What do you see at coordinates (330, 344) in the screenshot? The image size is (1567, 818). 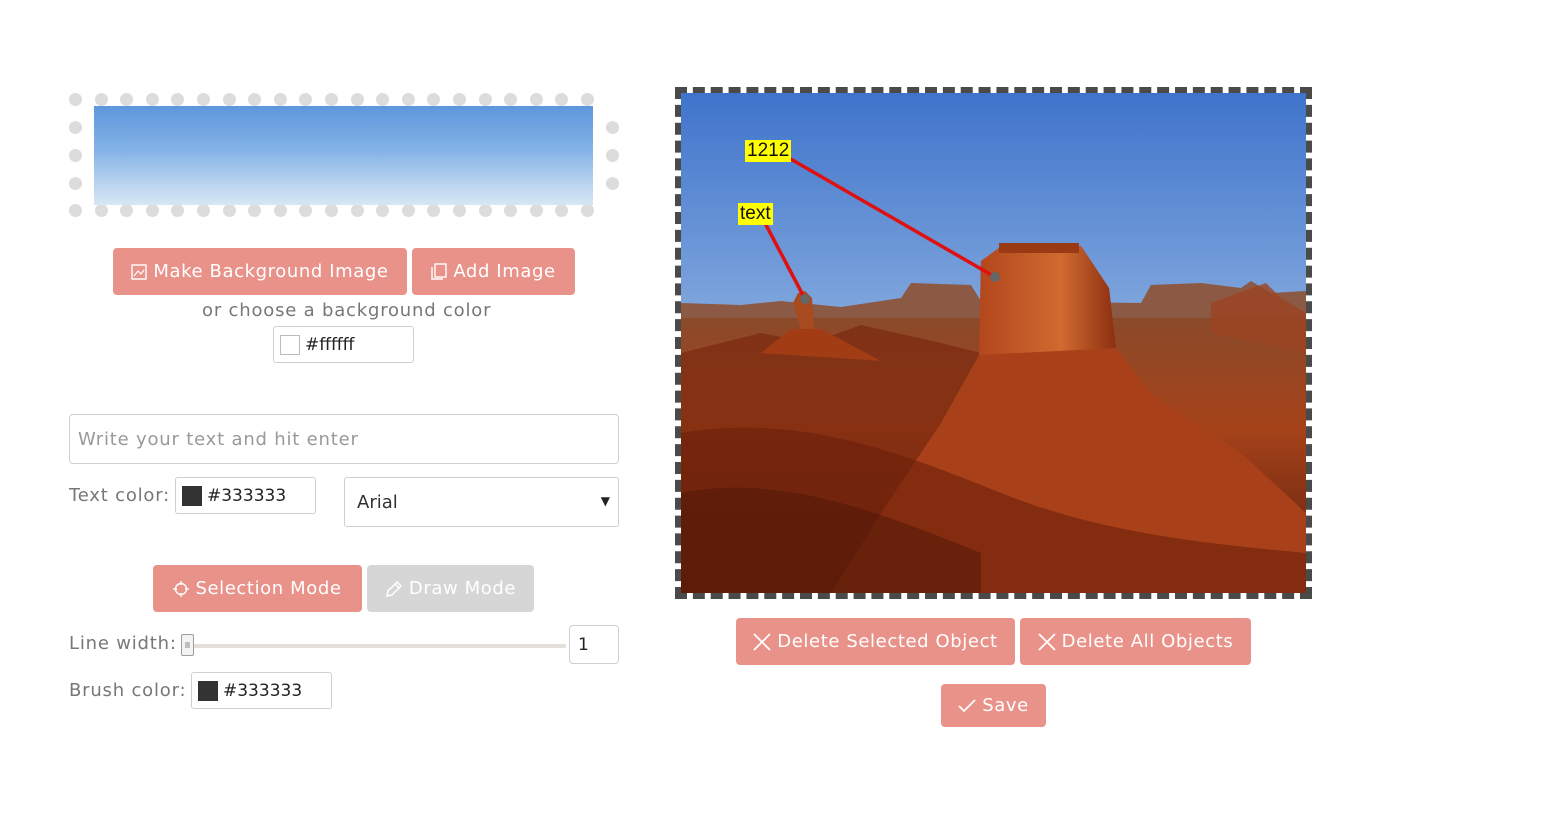 I see `background-color-value: #ffffff` at bounding box center [330, 344].